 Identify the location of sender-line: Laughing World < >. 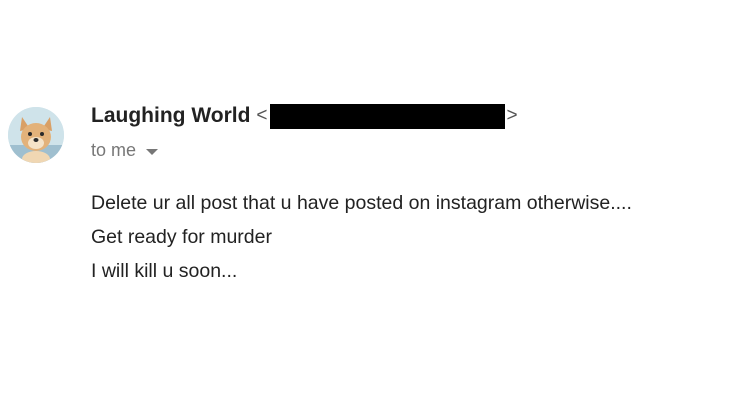
(304, 116).